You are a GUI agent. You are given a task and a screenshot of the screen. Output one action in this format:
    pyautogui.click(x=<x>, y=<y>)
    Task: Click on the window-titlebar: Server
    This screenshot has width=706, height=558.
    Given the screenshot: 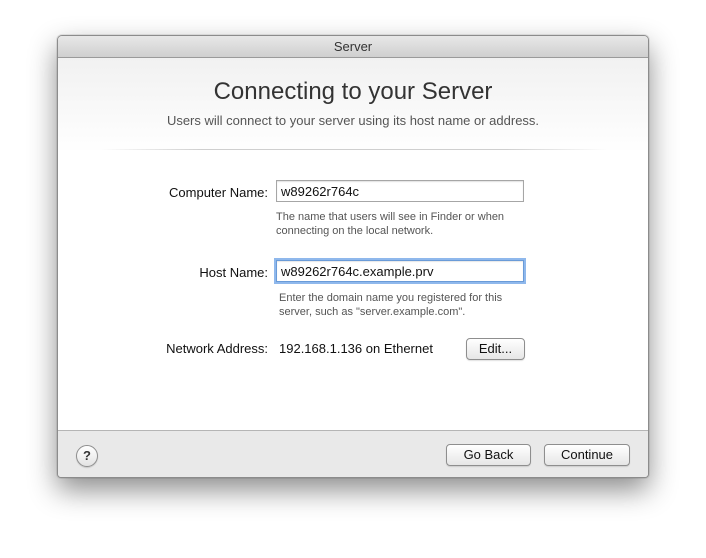 What is the action you would take?
    pyautogui.click(x=353, y=47)
    